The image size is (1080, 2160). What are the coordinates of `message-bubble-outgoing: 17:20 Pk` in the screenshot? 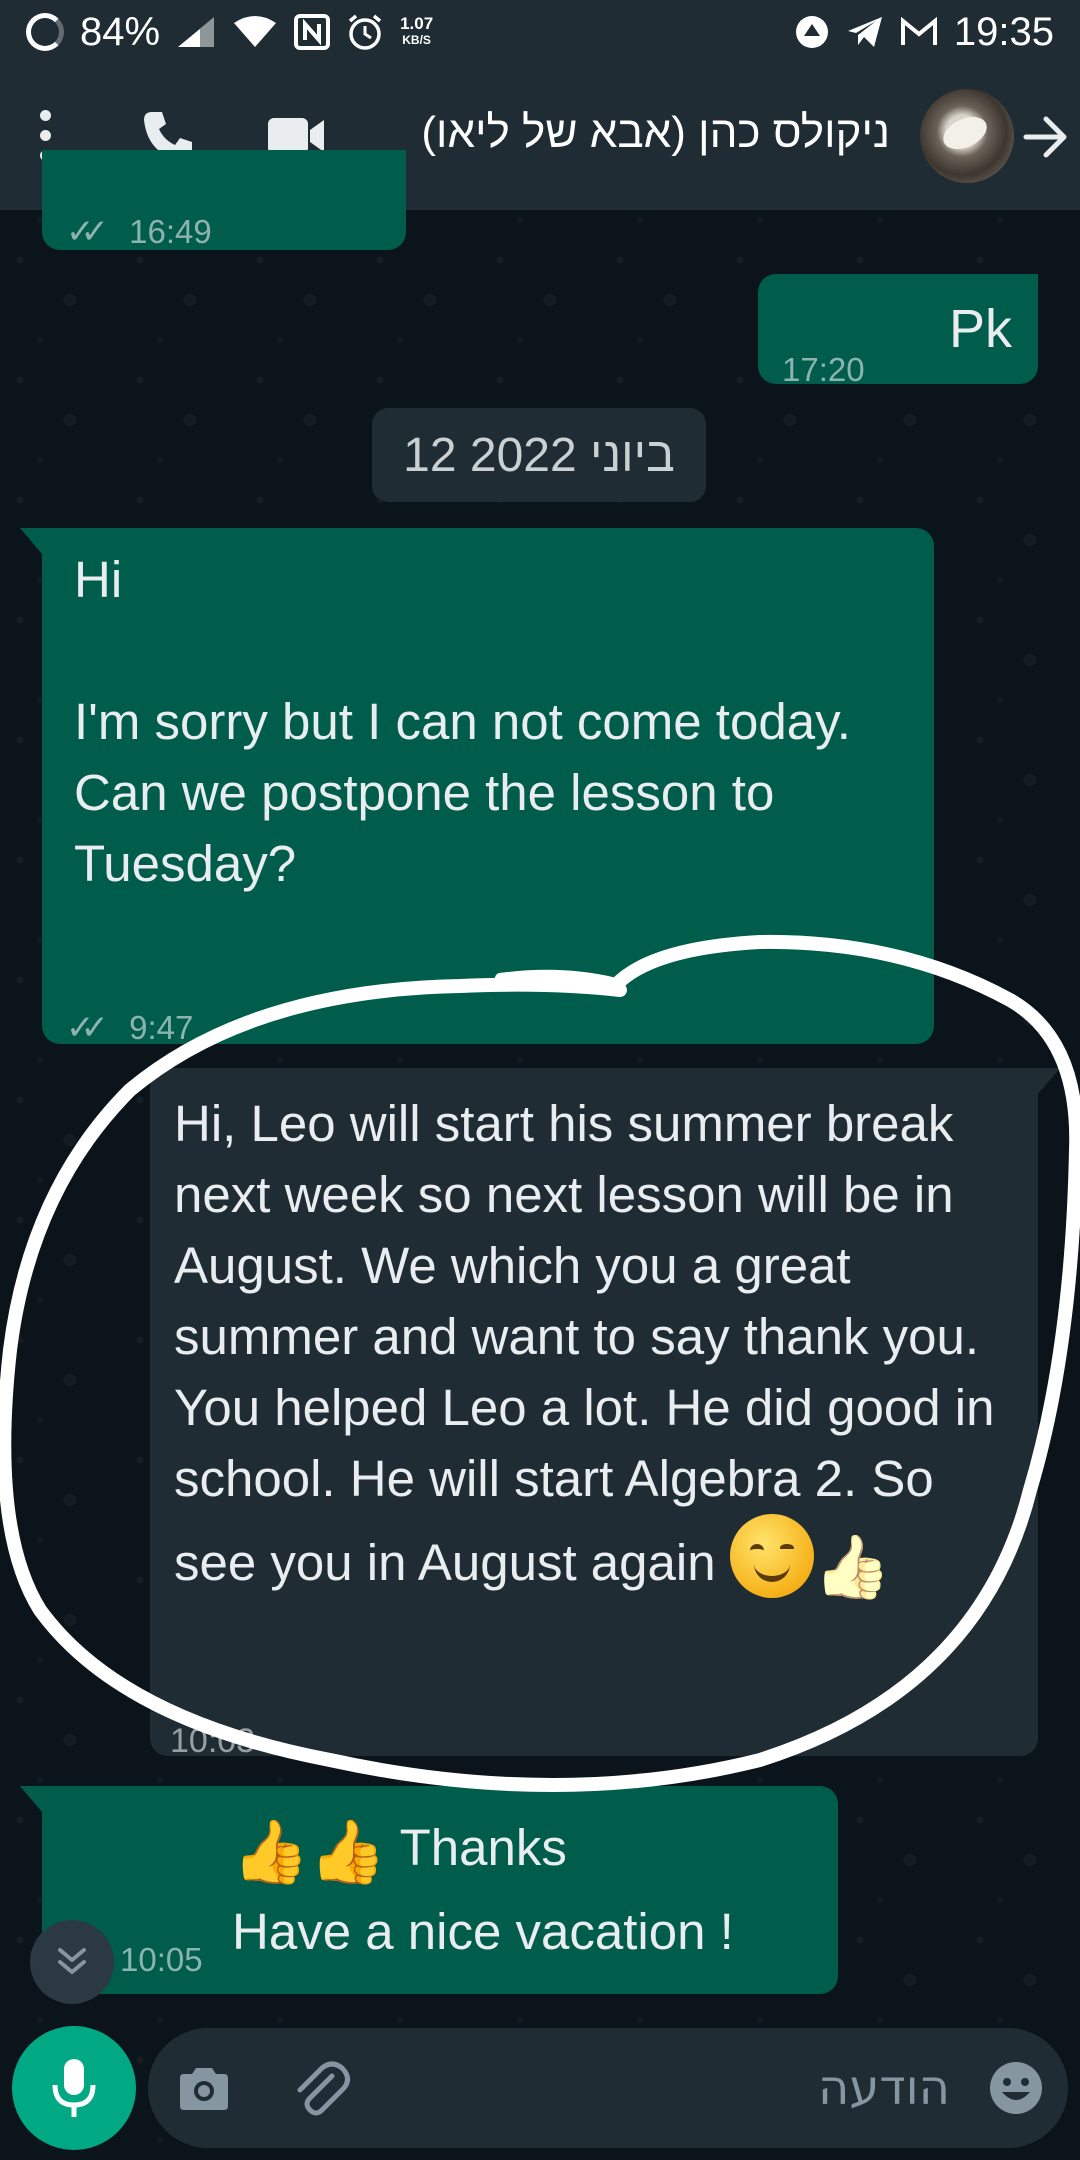 It's located at (898, 331).